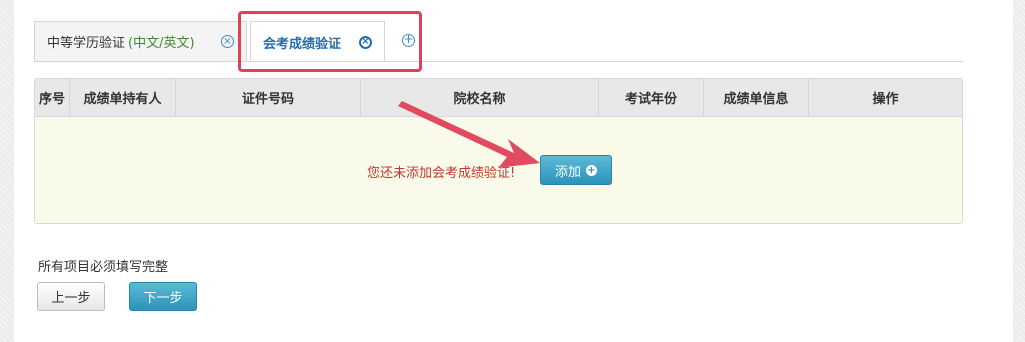  Describe the element at coordinates (498, 61) in the screenshot. I see `tab-divider` at that location.